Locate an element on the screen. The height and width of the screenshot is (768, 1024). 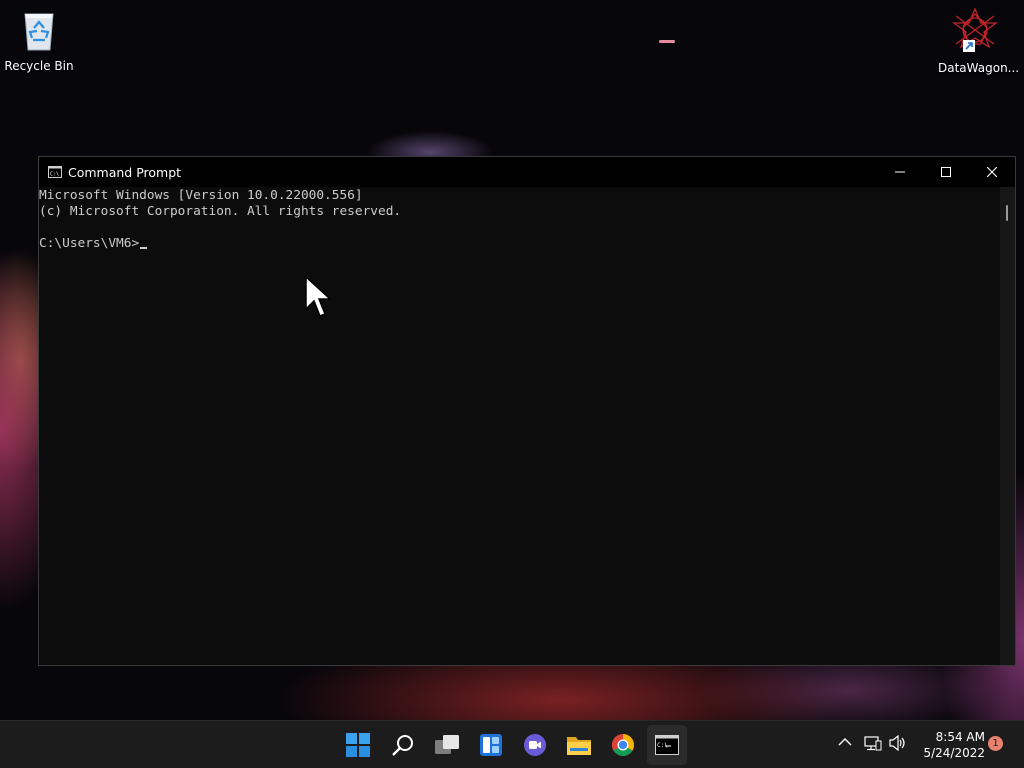
start-button is located at coordinates (358, 745).